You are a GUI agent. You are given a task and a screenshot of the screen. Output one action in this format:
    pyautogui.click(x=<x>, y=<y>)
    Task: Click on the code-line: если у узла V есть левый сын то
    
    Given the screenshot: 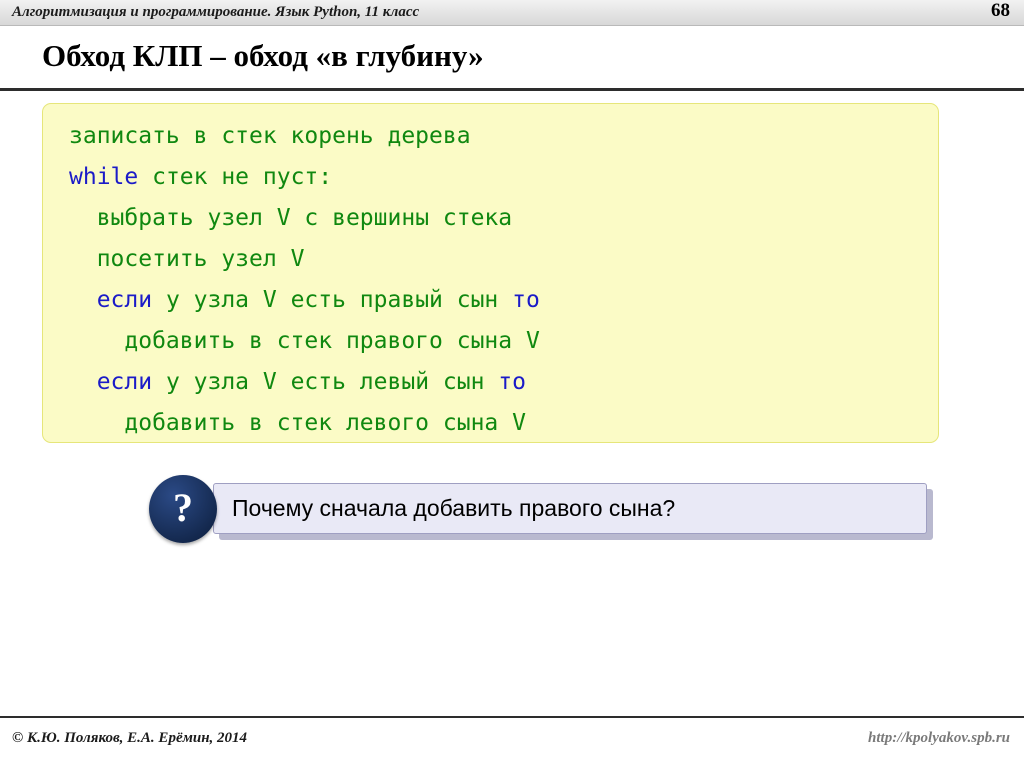 What is the action you would take?
    pyautogui.click(x=304, y=382)
    